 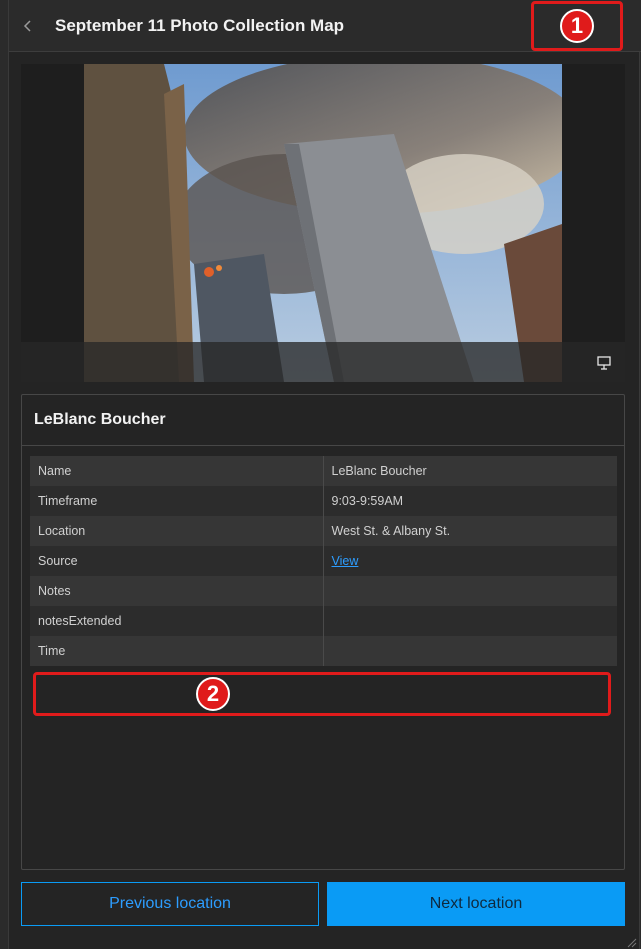 I want to click on table-row: Source View, so click(x=323, y=561).